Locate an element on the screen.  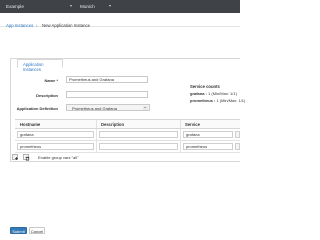
trash-icon is located at coordinates (27, 158).